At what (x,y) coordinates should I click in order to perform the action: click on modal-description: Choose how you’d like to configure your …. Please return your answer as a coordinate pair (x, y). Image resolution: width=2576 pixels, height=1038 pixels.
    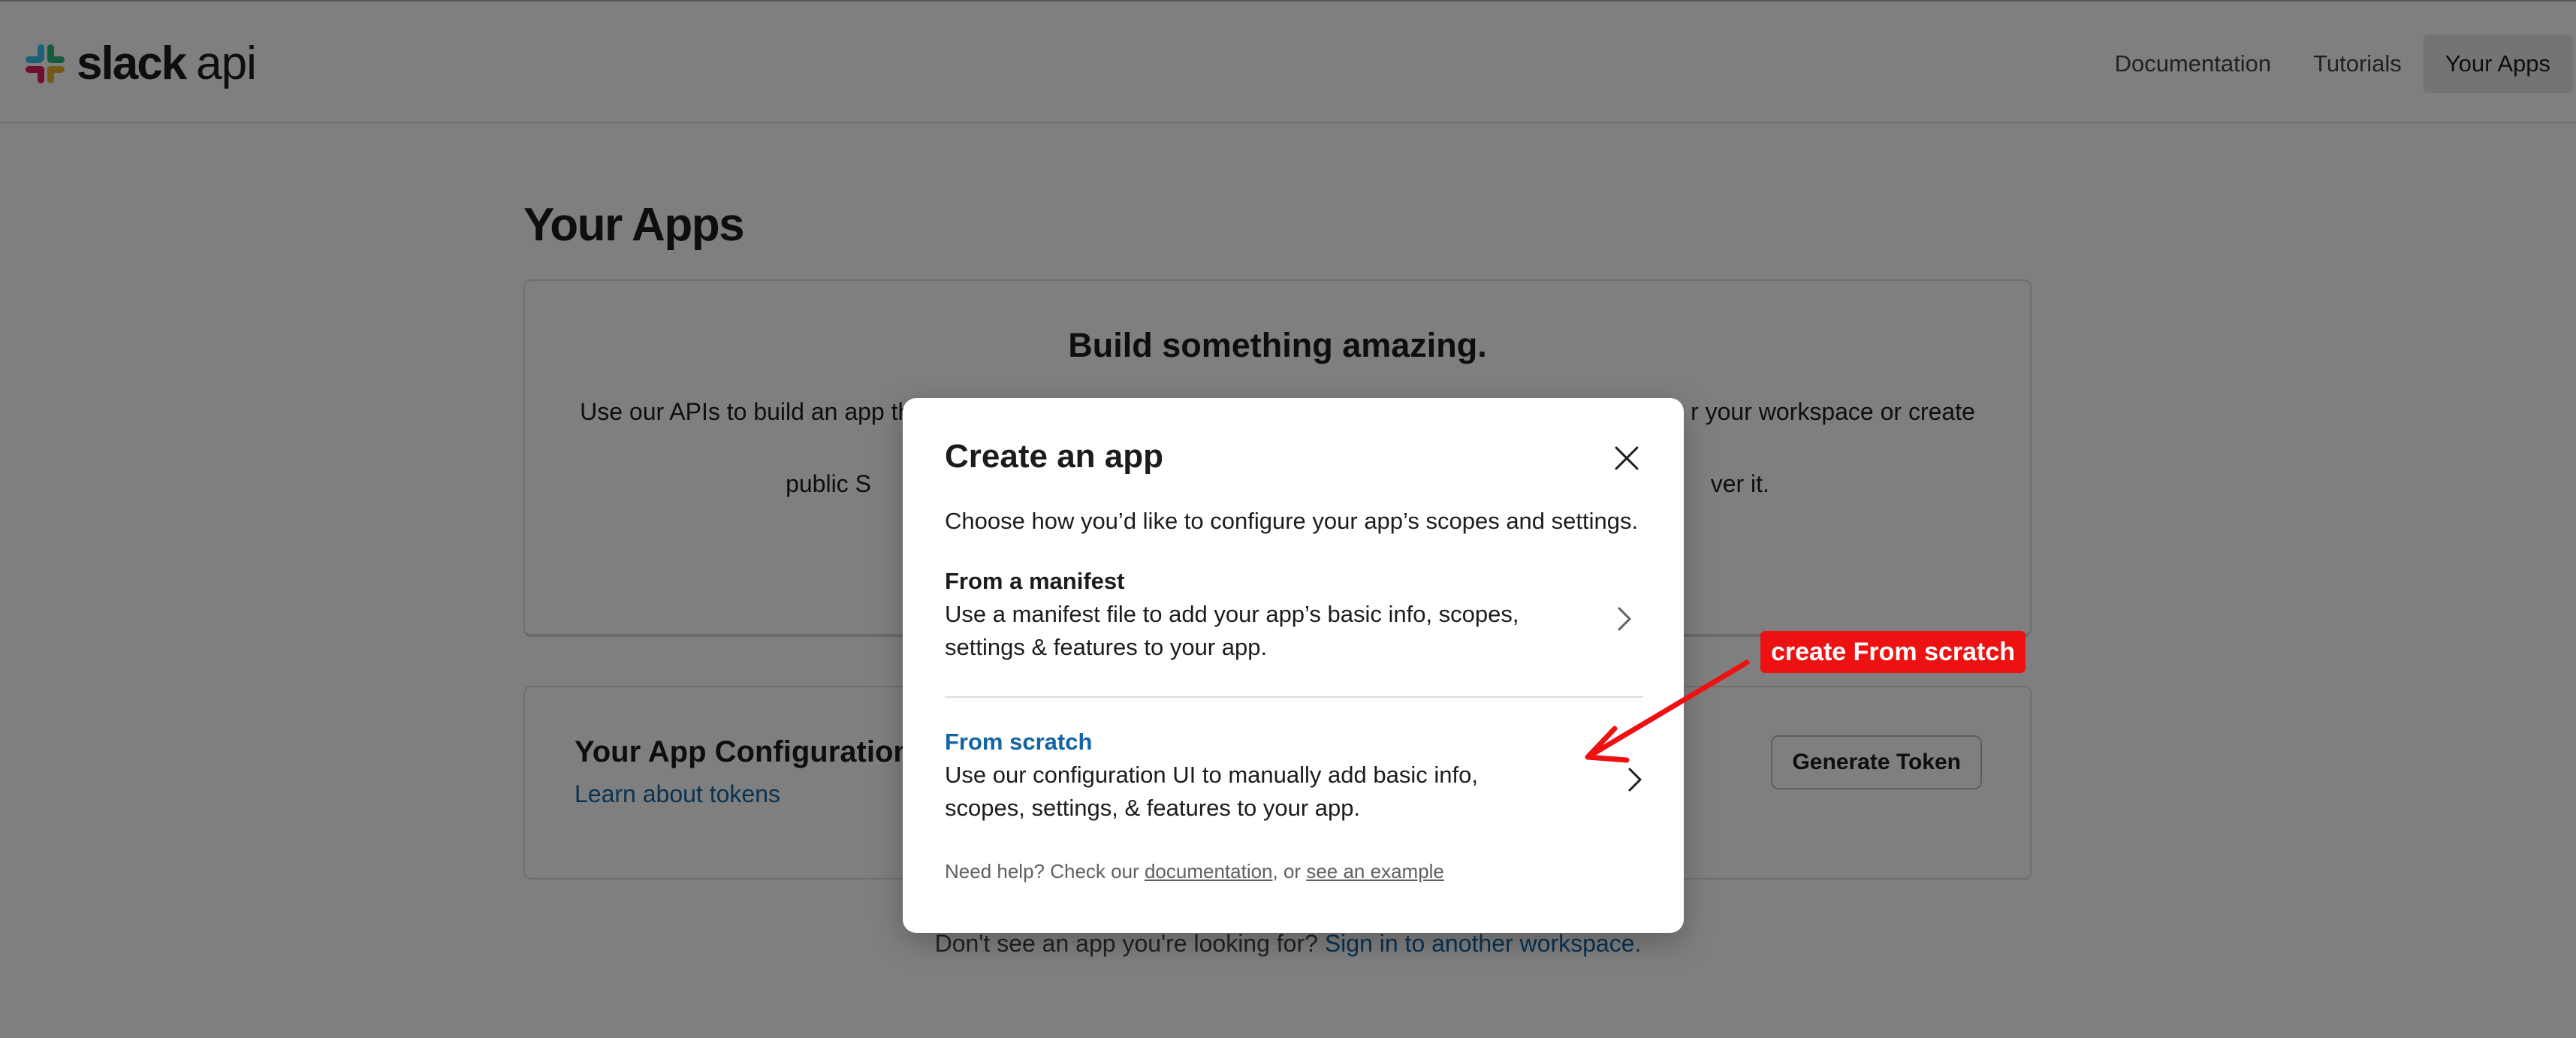
    Looking at the image, I should click on (1292, 521).